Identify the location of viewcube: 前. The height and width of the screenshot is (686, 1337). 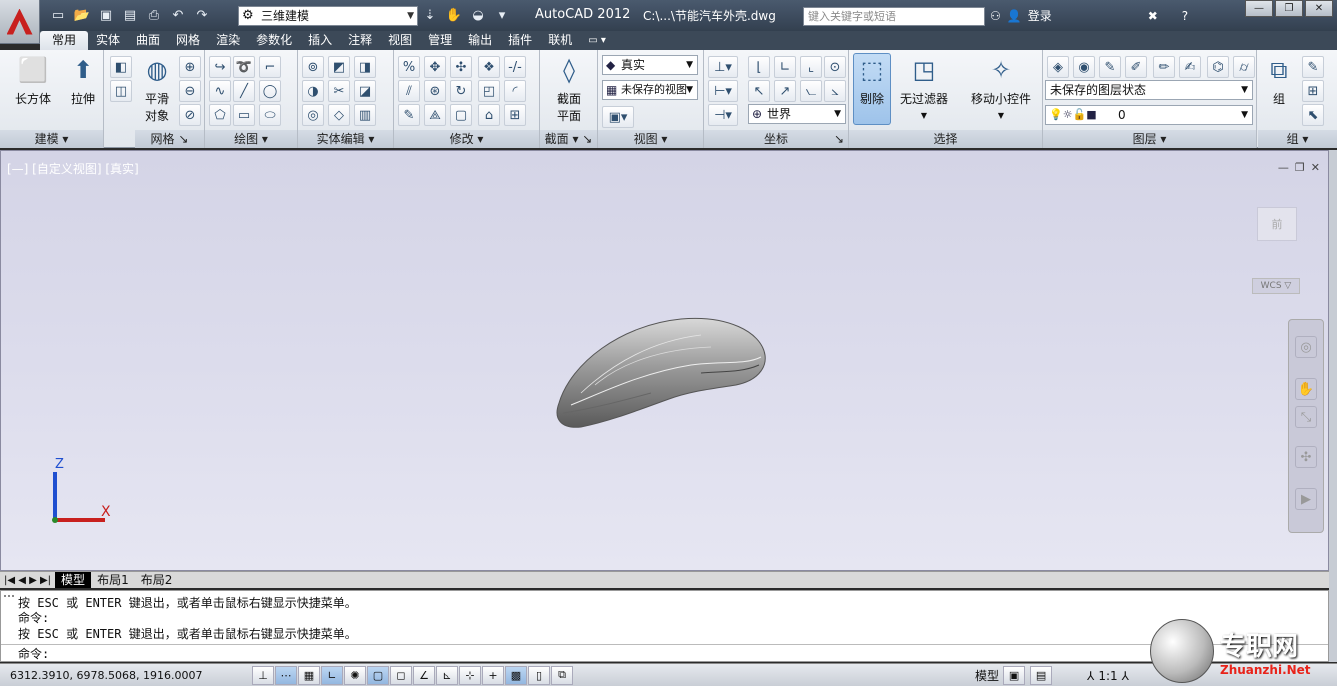
(1277, 224).